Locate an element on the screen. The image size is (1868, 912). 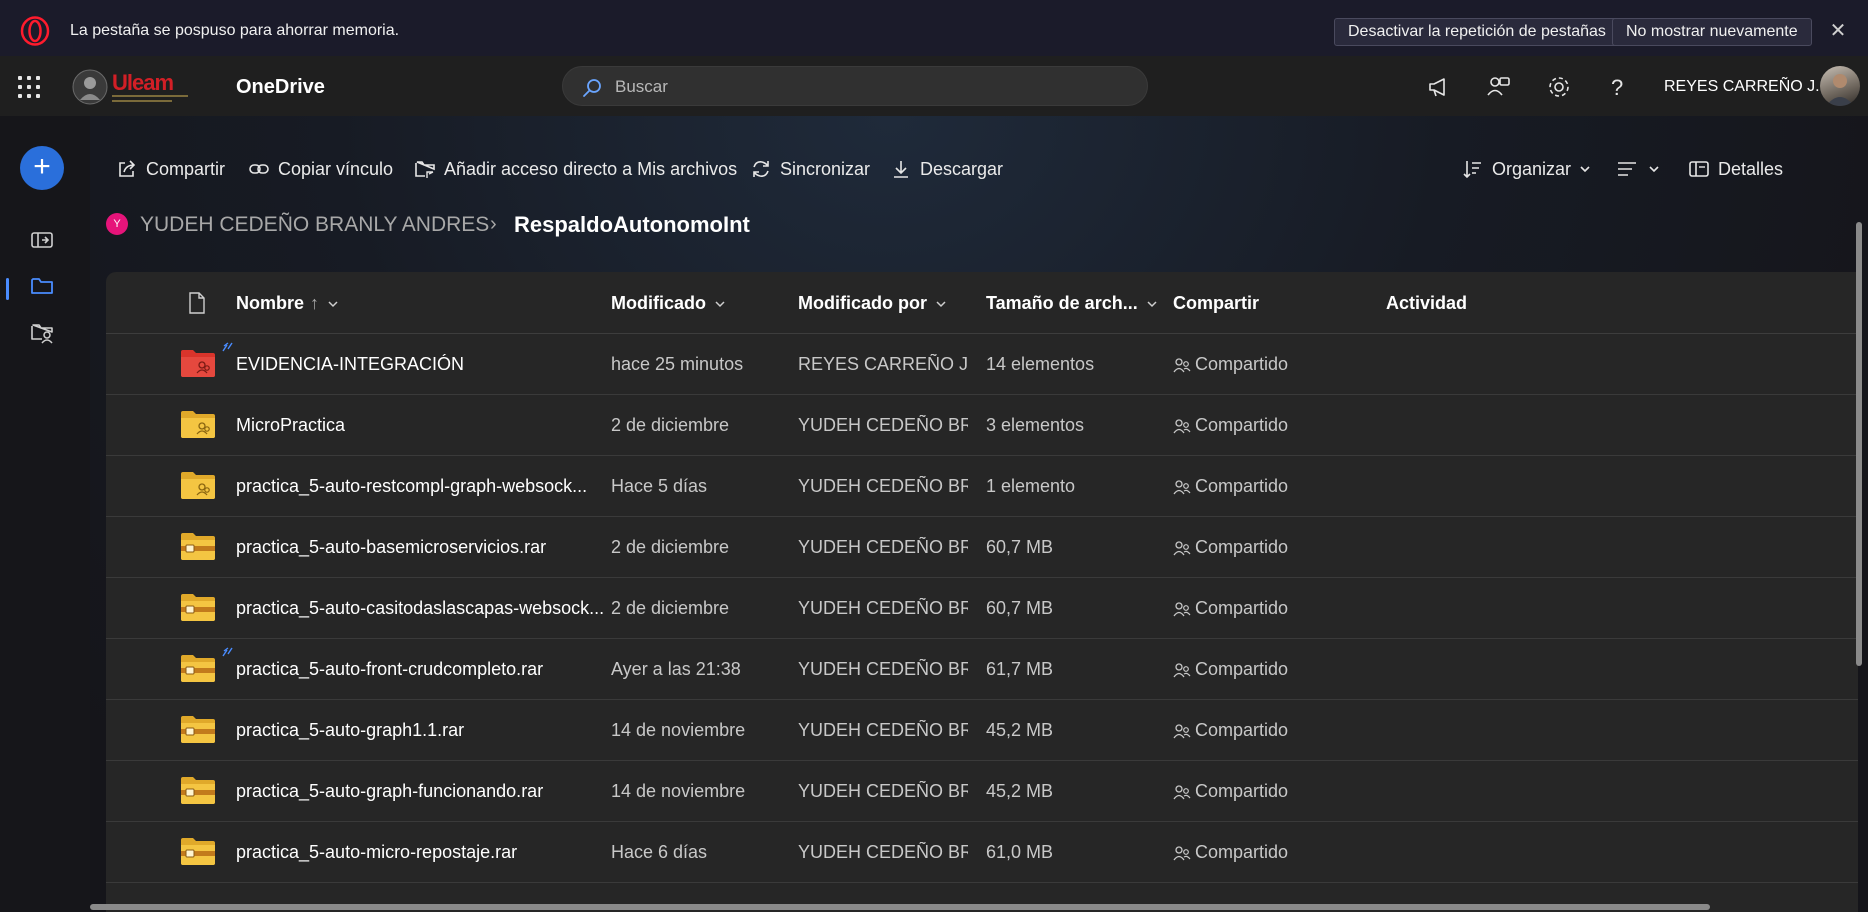
breadcrumb-parent: YUDEH CEDEÑO BRANLY ANDRES is located at coordinates (314, 225).